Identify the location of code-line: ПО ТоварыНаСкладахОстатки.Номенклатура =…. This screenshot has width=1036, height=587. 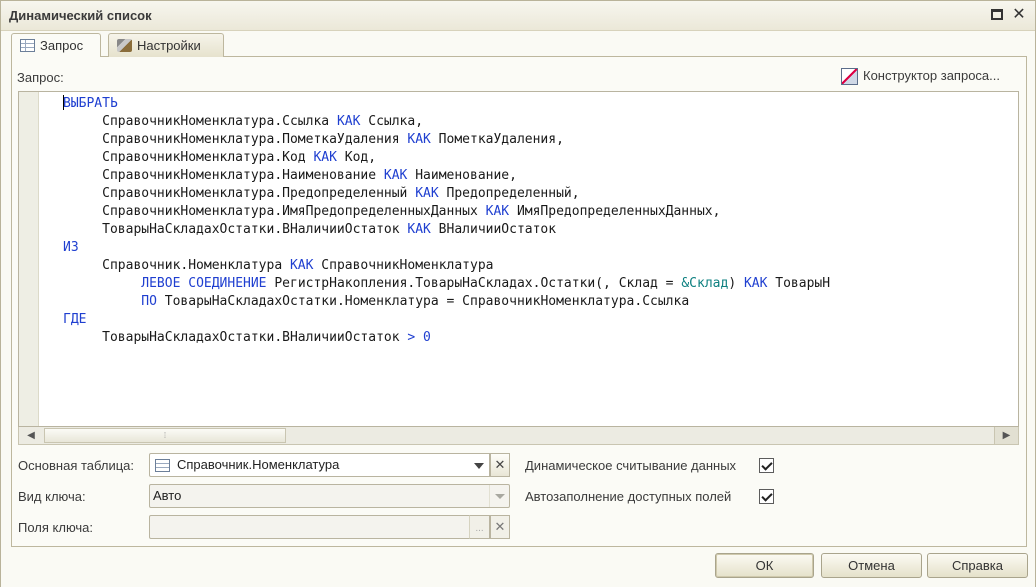
(446, 302).